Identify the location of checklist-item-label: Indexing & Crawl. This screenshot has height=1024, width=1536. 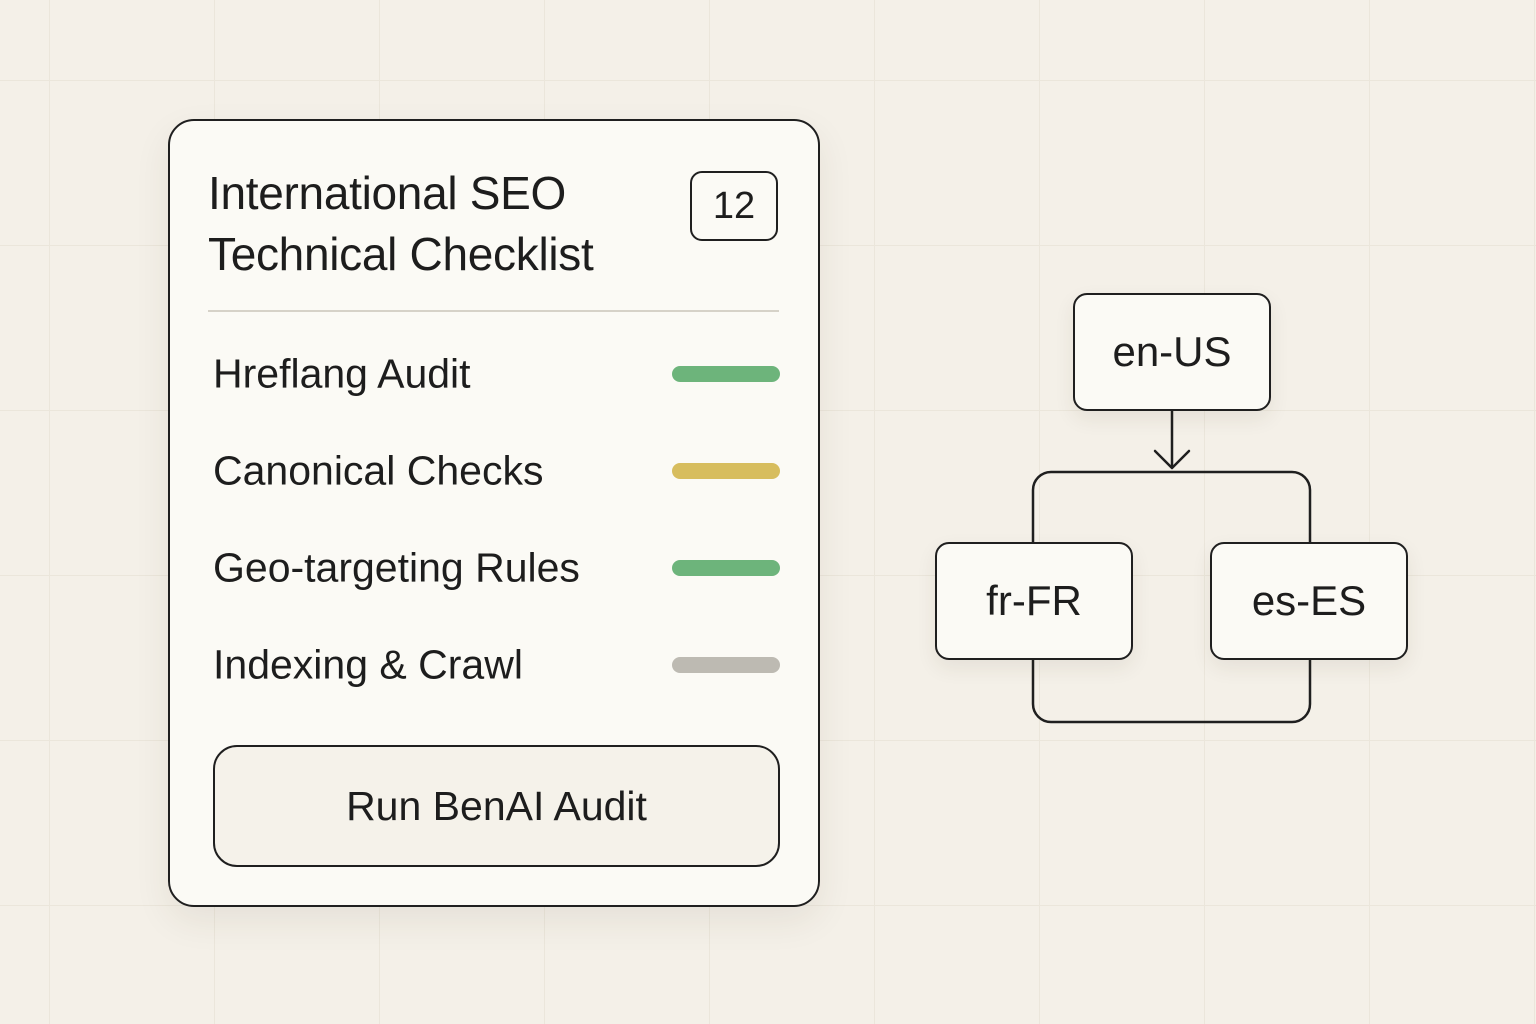
(368, 664).